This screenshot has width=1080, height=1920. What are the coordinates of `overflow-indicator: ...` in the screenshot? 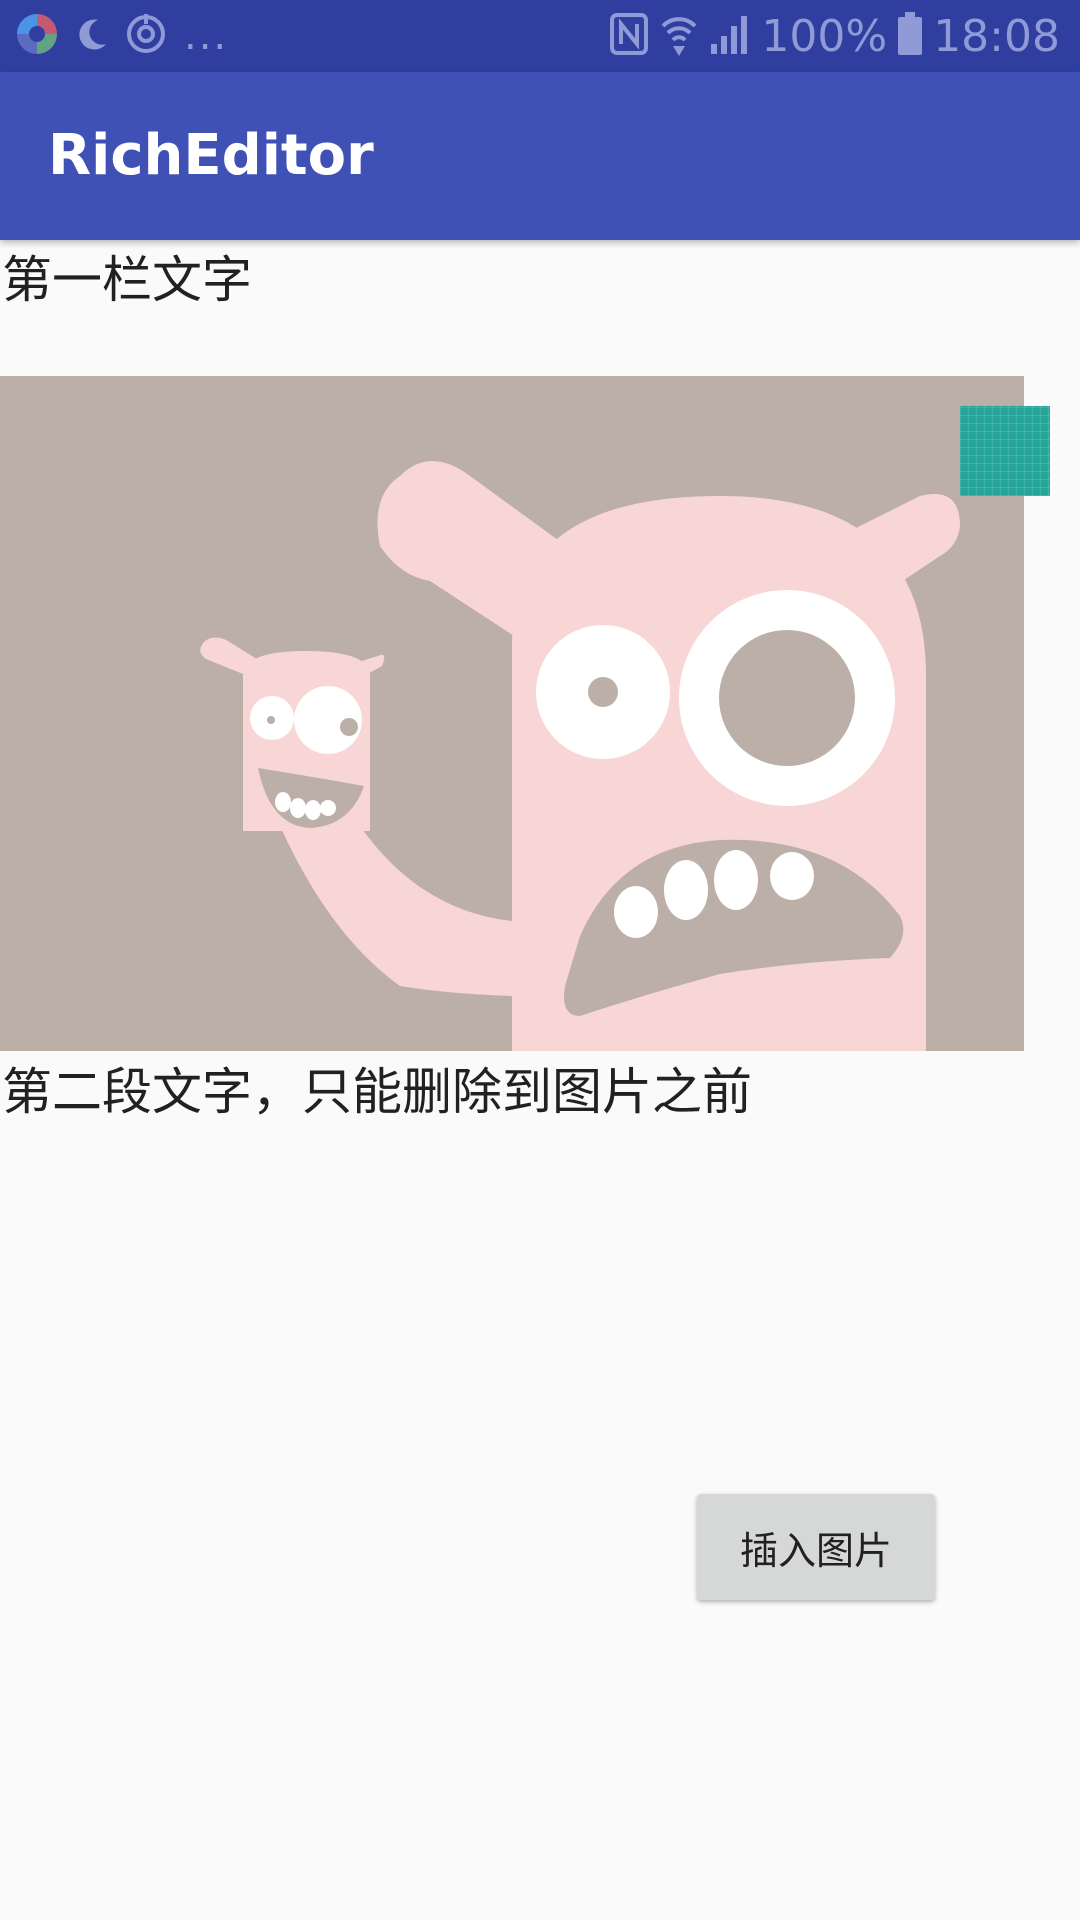 It's located at (206, 36).